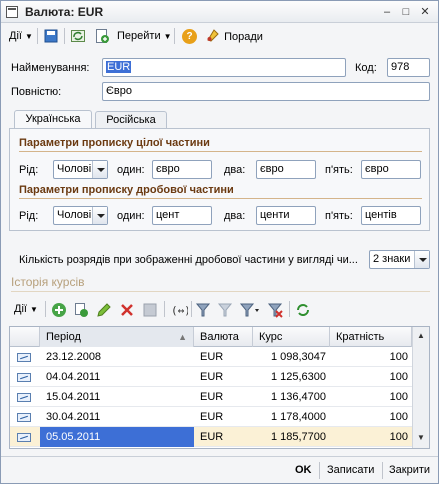 This screenshot has width=439, height=484. I want to click on fraction-gender-value: Чолові, so click(74, 215).